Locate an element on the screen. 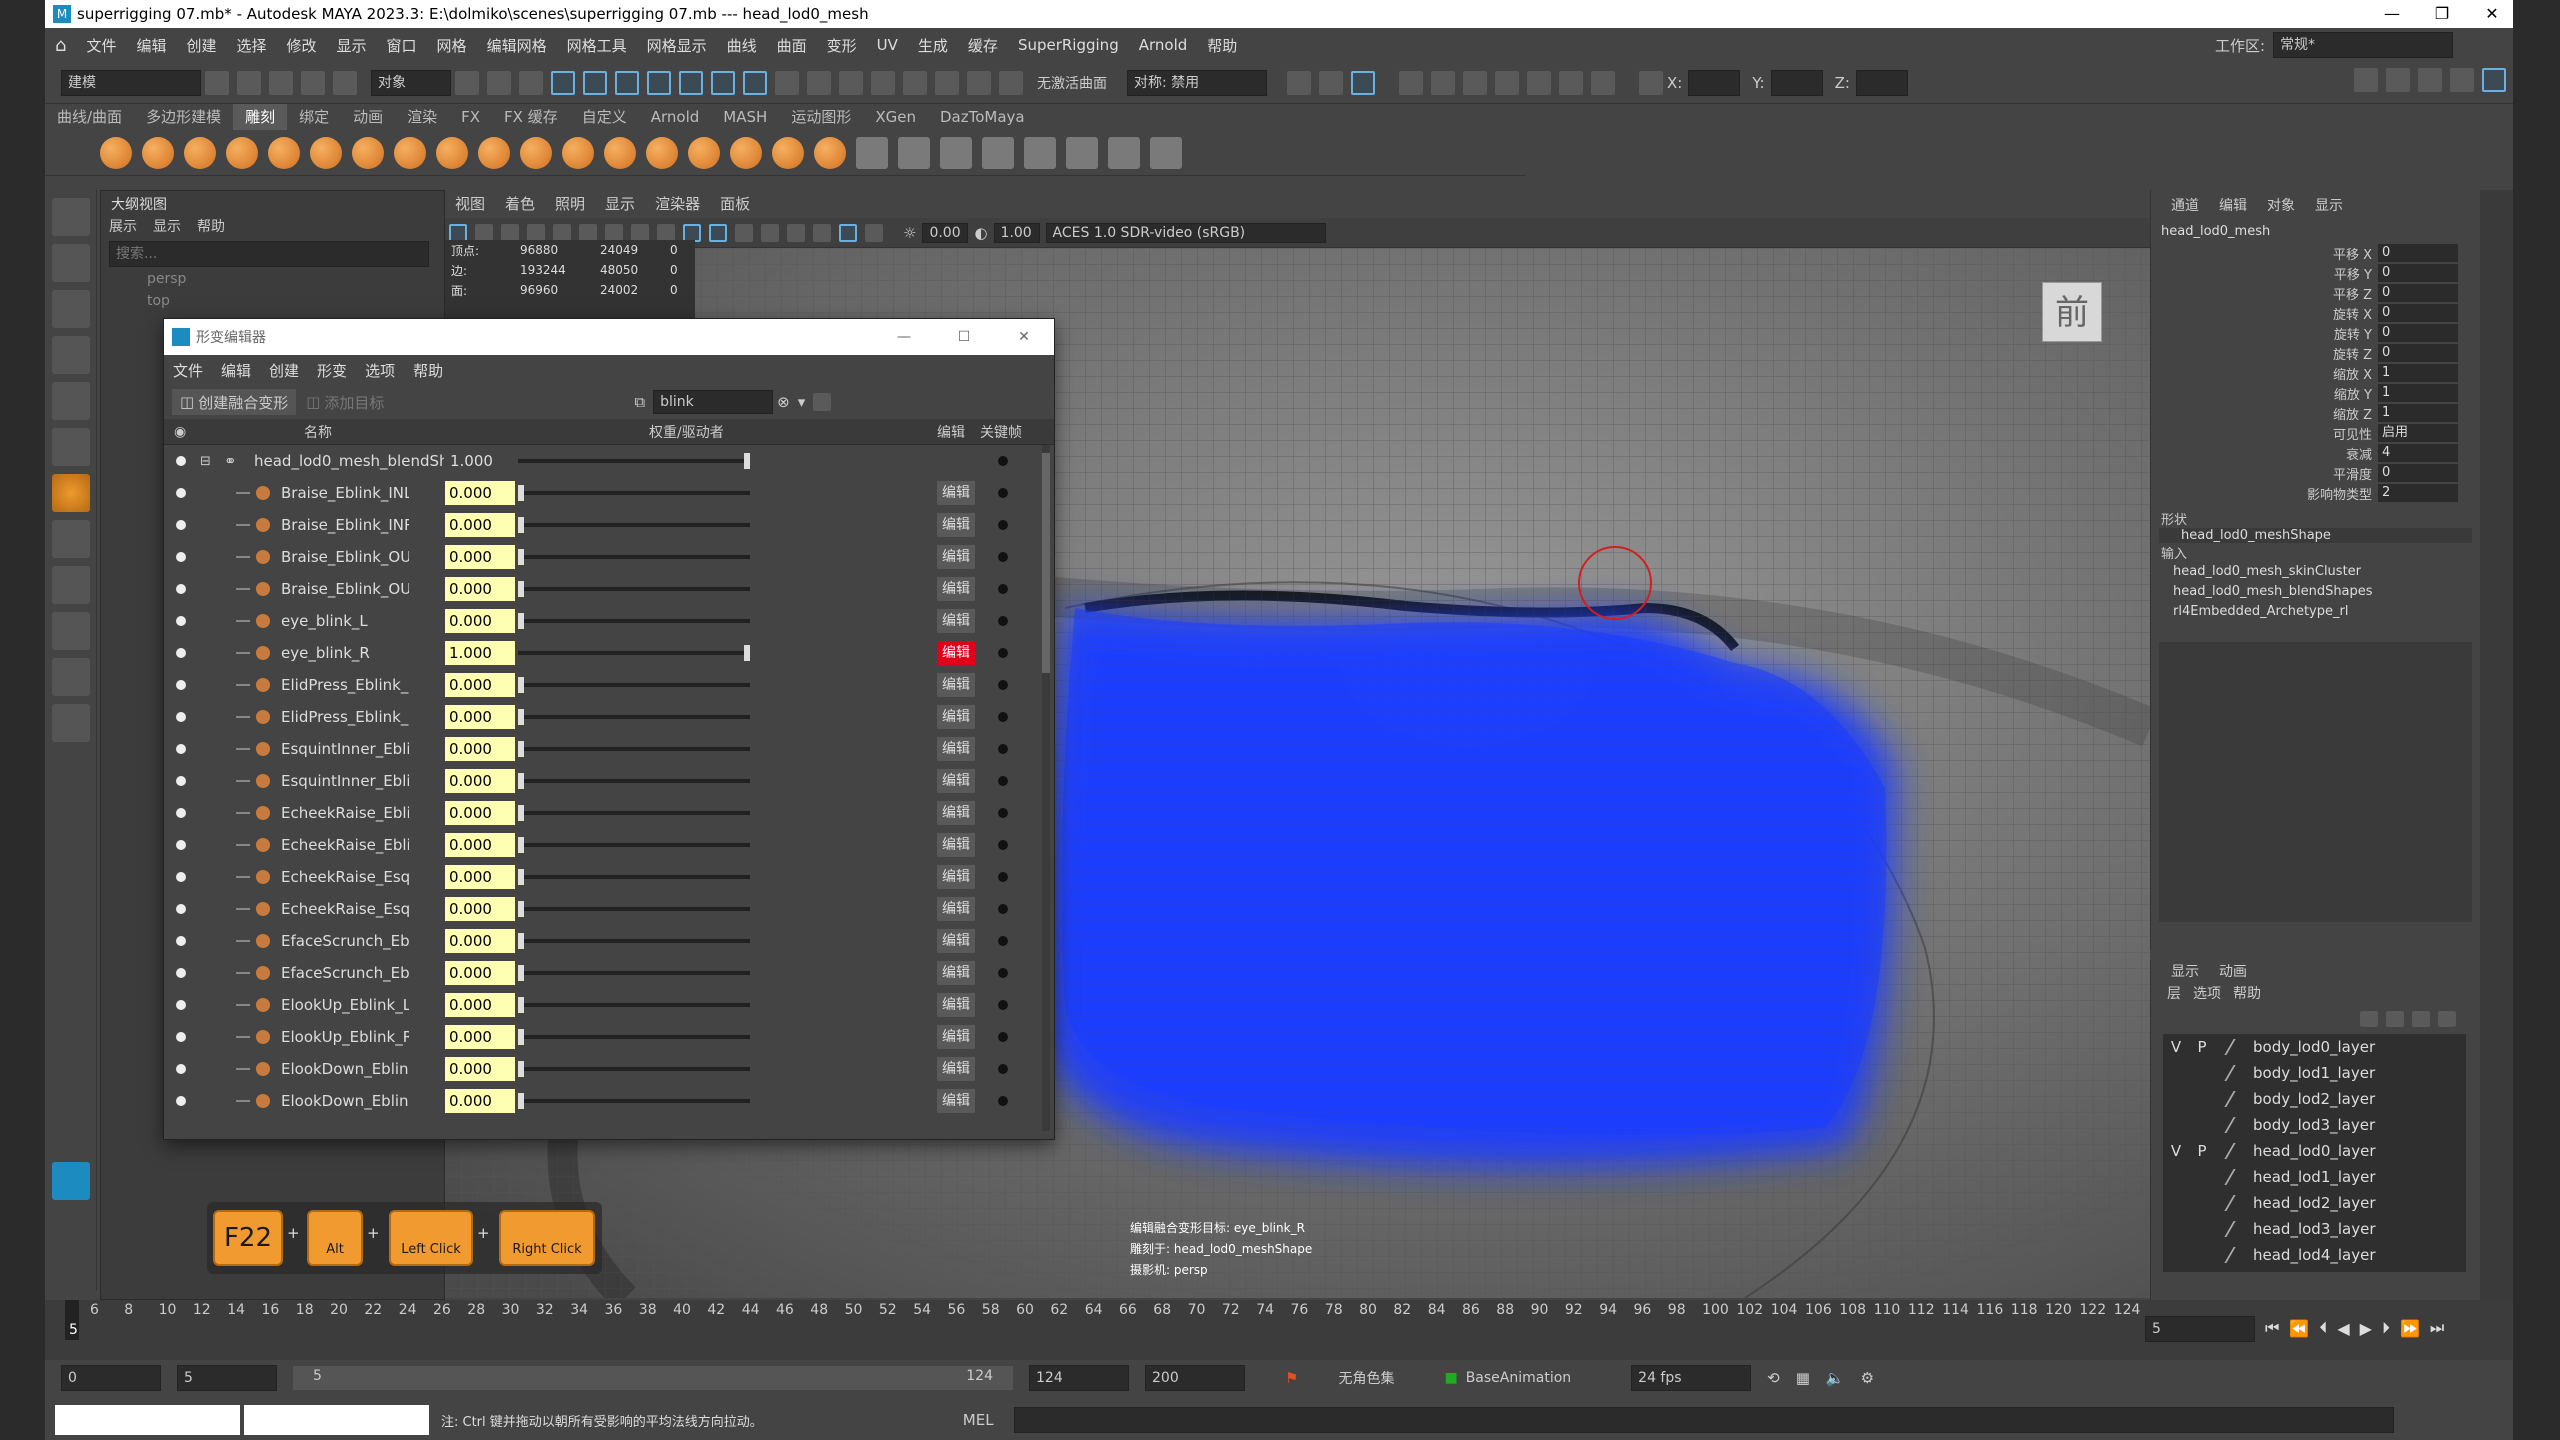  shelf-tab: 自定义 is located at coordinates (604, 117).